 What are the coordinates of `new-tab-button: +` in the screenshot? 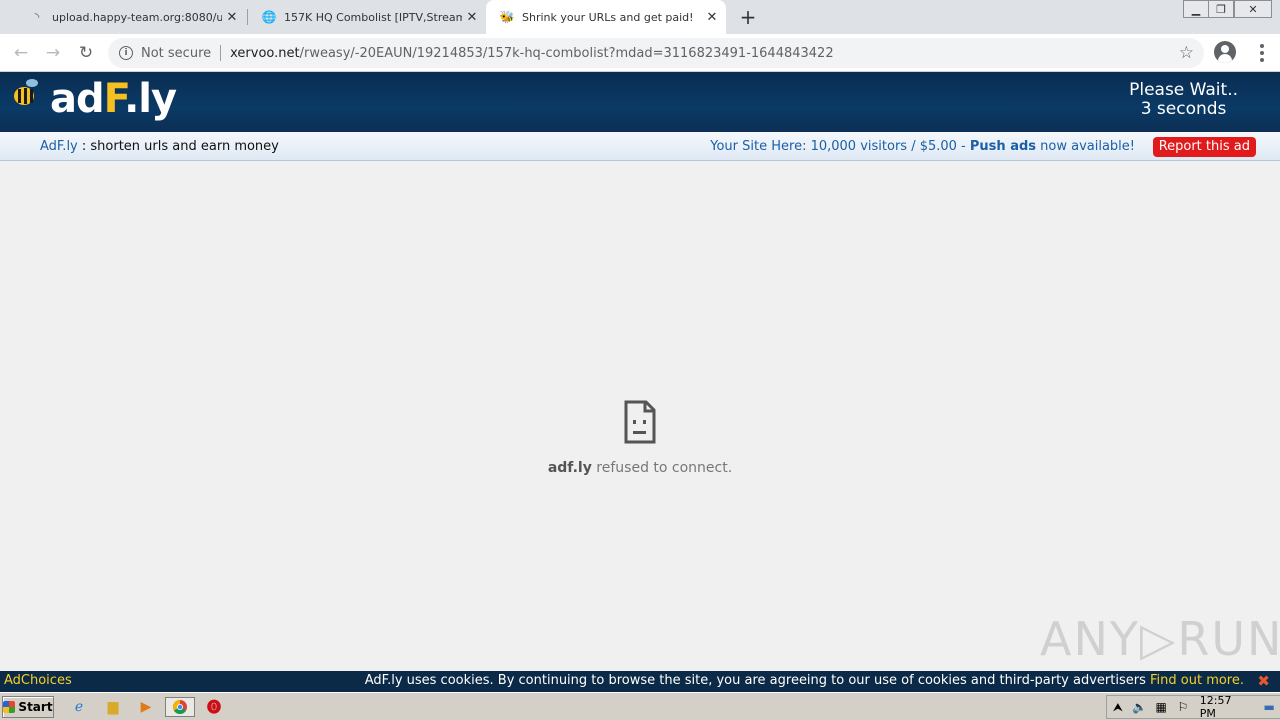 It's located at (748, 17).